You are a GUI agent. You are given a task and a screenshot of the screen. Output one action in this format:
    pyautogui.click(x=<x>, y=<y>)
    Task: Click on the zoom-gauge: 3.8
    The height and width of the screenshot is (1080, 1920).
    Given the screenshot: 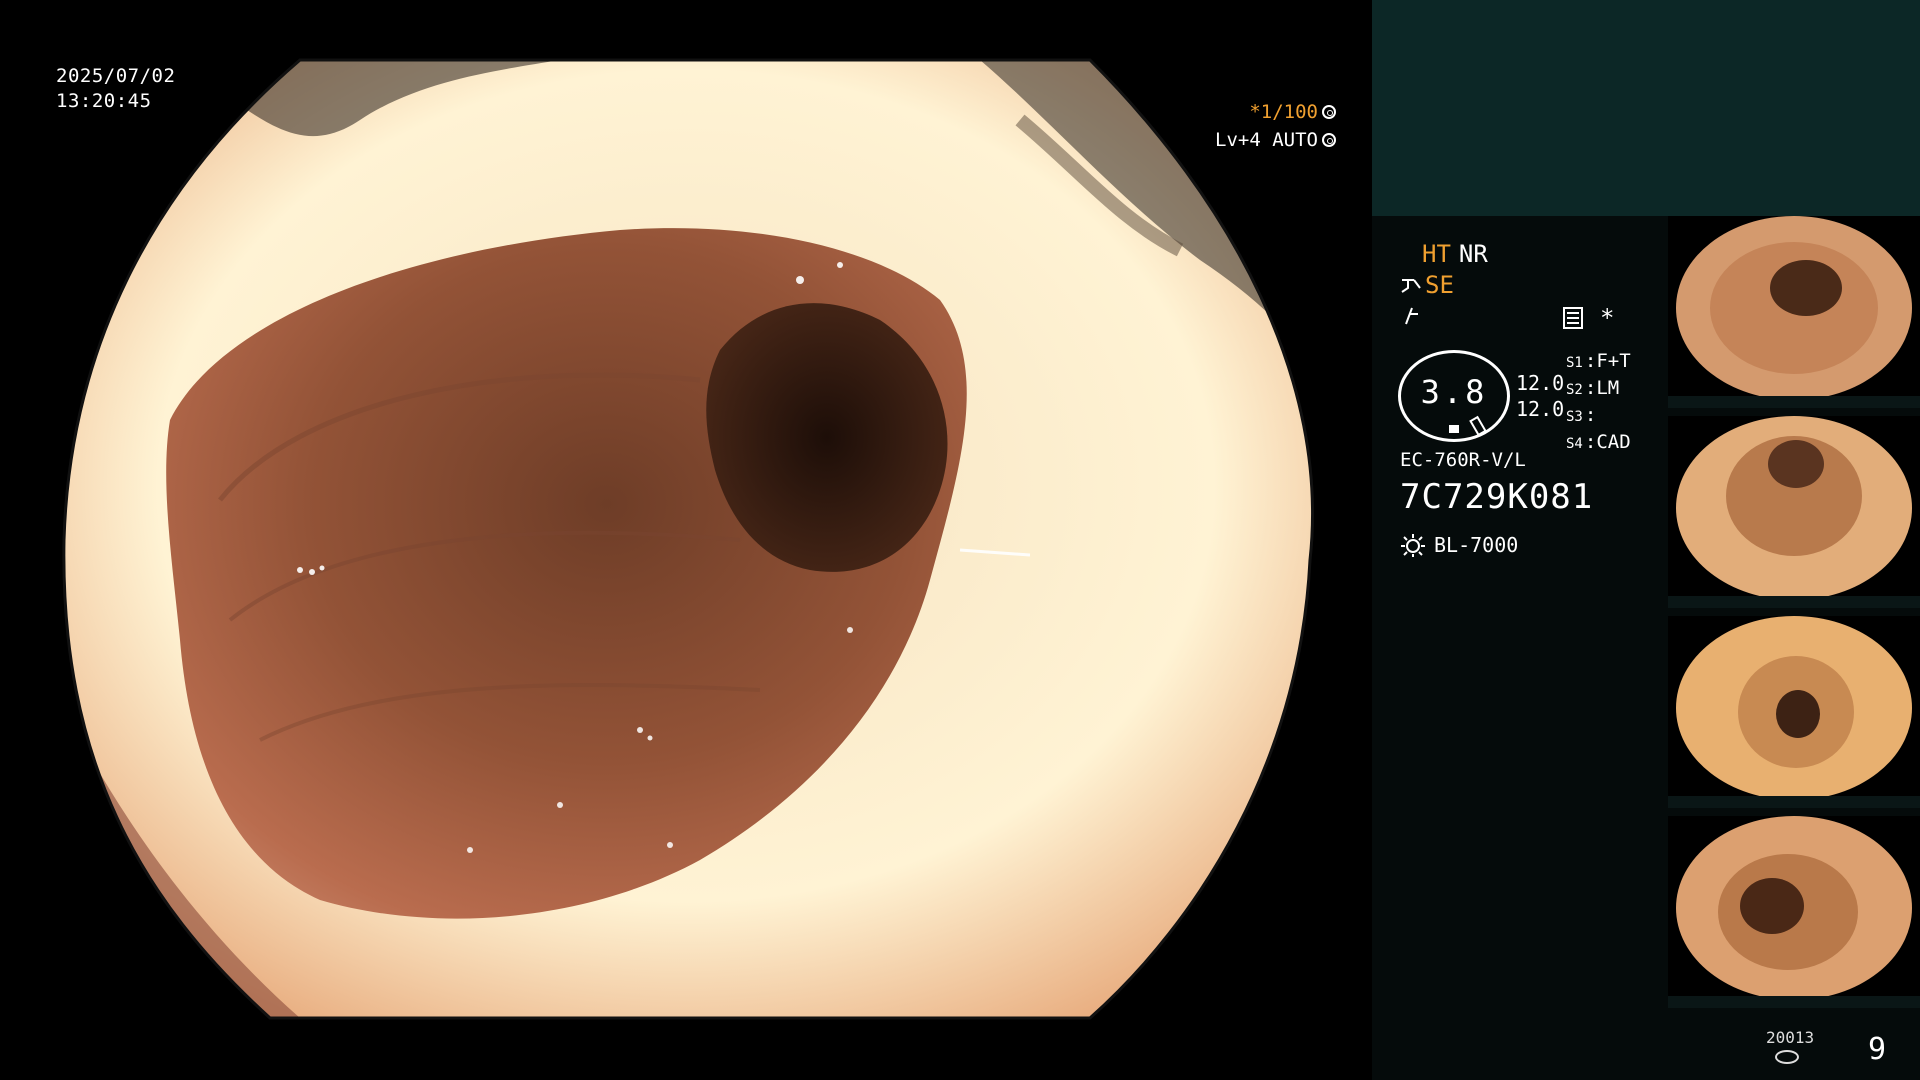 What is the action you would take?
    pyautogui.click(x=1454, y=396)
    